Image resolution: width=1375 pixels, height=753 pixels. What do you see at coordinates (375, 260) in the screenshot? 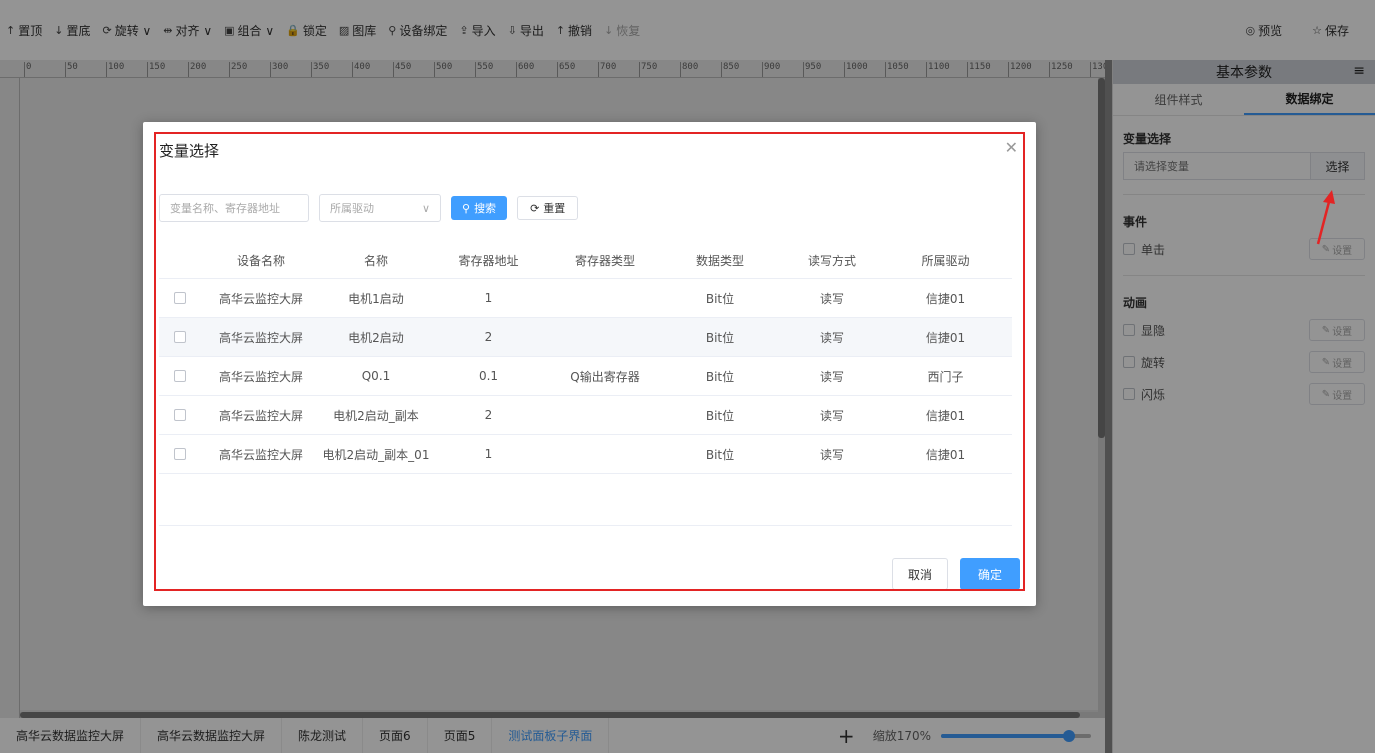
I see `column-header: 名称` at bounding box center [375, 260].